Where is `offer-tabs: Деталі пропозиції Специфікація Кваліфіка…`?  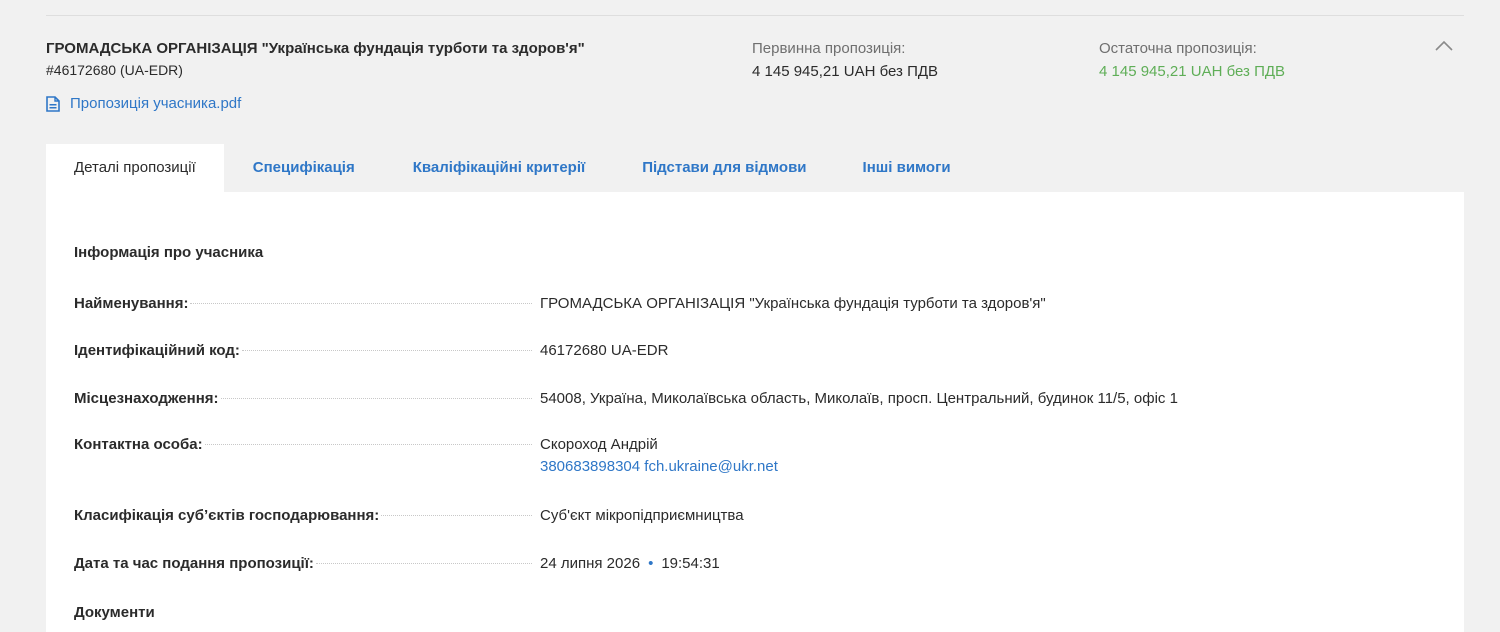
offer-tabs: Деталі пропозиції Специфікація Кваліфіка… is located at coordinates (512, 168).